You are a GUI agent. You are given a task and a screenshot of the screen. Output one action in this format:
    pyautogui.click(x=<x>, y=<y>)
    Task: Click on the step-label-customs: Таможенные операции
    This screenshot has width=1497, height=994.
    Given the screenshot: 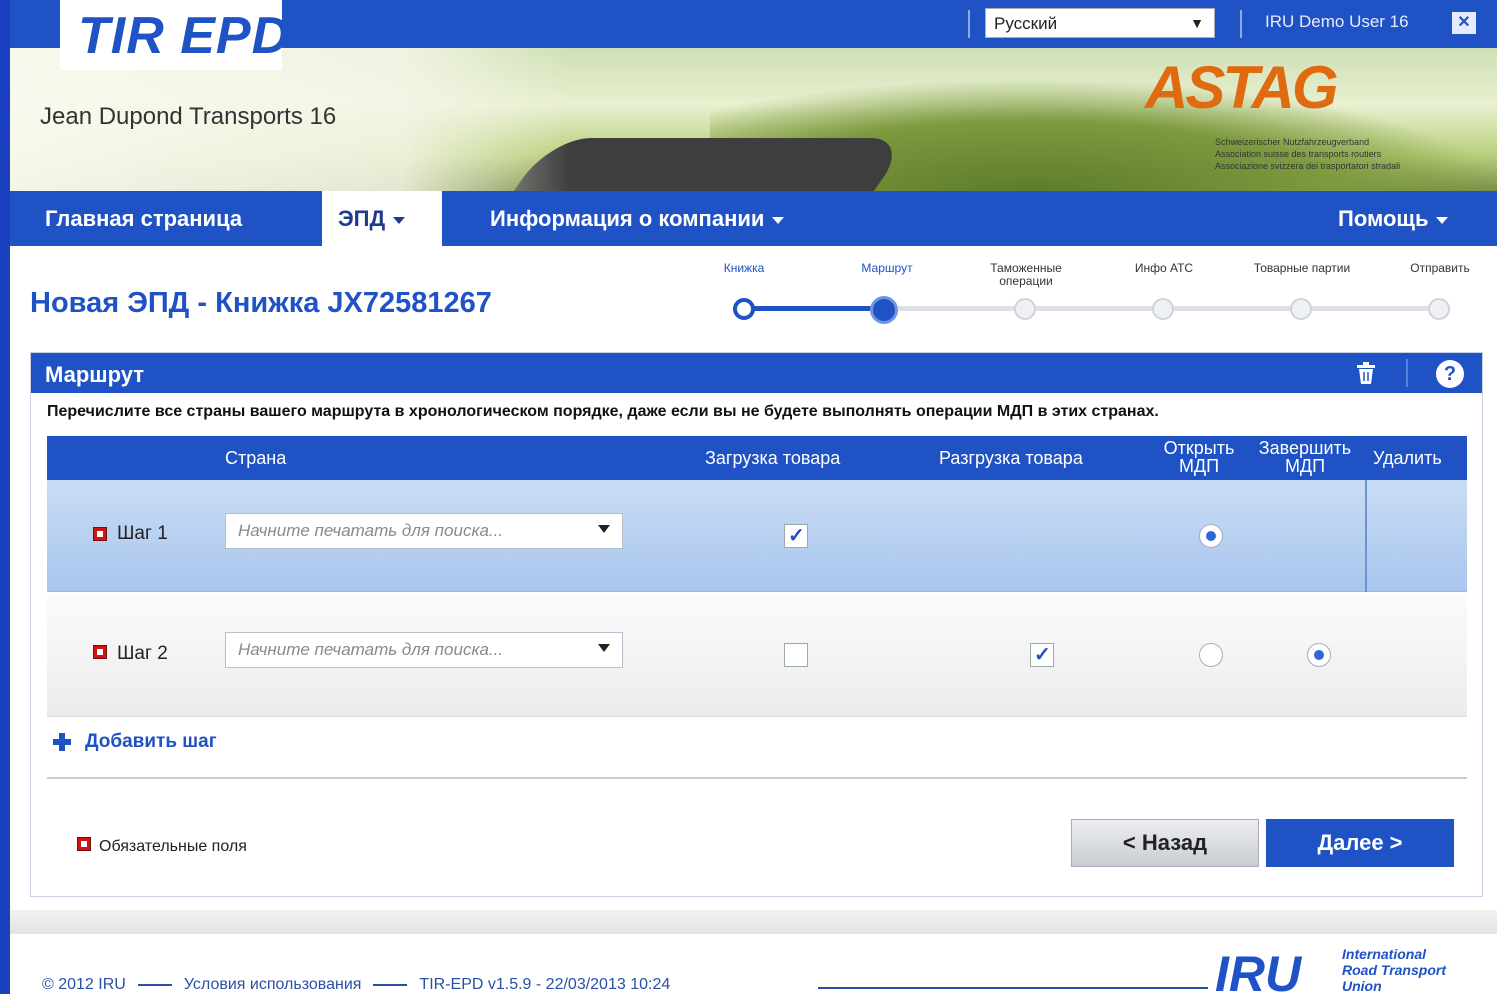 What is the action you would take?
    pyautogui.click(x=1026, y=274)
    